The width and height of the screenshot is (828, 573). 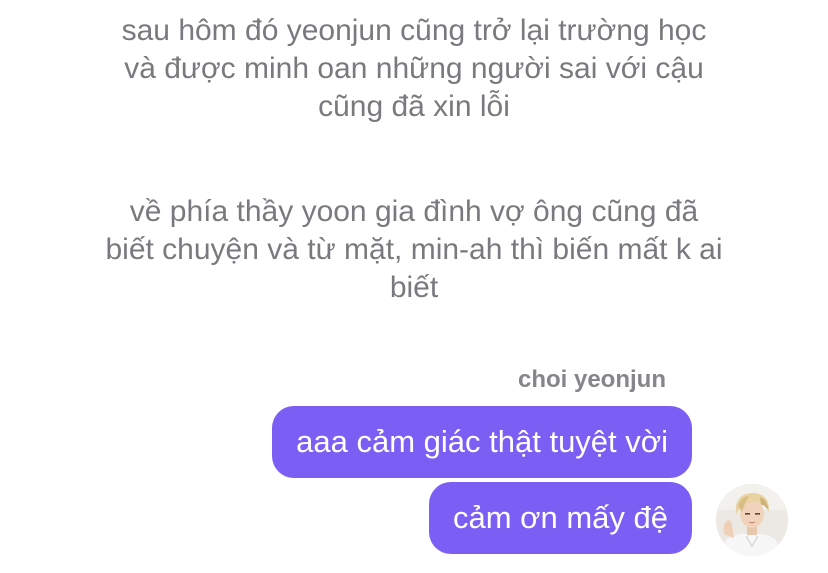 I want to click on avatar-photo-icon, so click(x=752, y=520).